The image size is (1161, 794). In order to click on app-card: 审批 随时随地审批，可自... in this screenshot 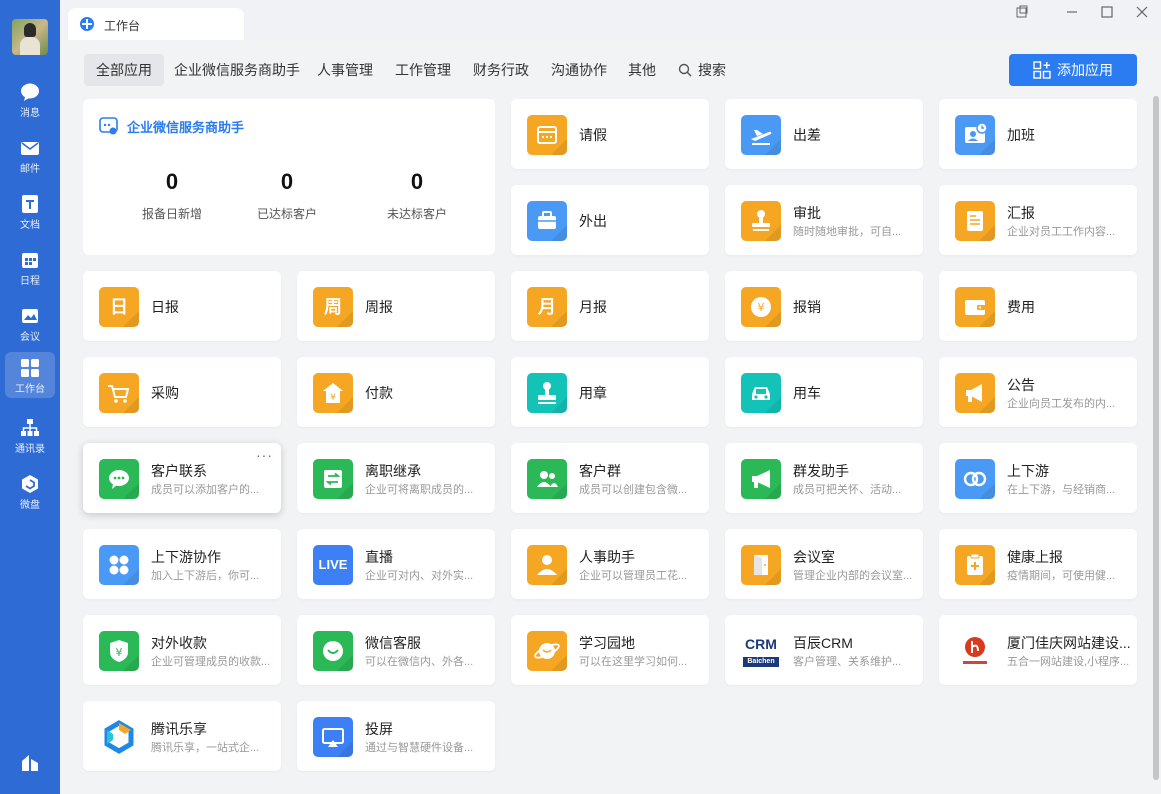, I will do `click(824, 220)`.